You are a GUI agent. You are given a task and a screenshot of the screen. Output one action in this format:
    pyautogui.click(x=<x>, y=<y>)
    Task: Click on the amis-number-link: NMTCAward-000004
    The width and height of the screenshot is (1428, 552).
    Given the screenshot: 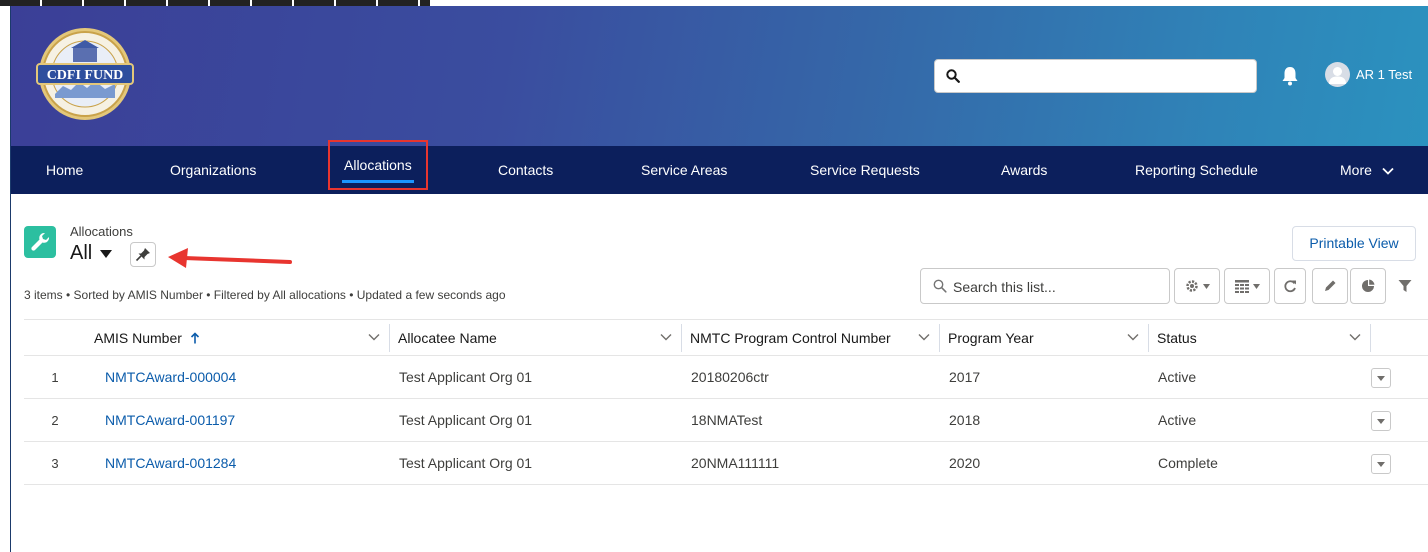 What is the action you would take?
    pyautogui.click(x=170, y=377)
    